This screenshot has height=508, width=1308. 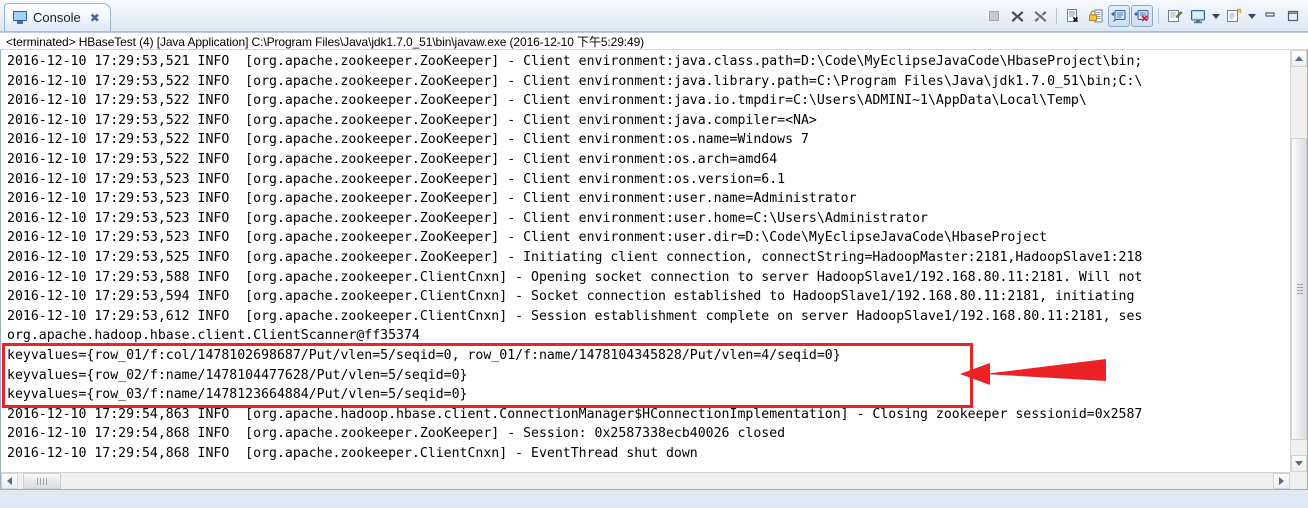 I want to click on open-console-button, so click(x=1234, y=16).